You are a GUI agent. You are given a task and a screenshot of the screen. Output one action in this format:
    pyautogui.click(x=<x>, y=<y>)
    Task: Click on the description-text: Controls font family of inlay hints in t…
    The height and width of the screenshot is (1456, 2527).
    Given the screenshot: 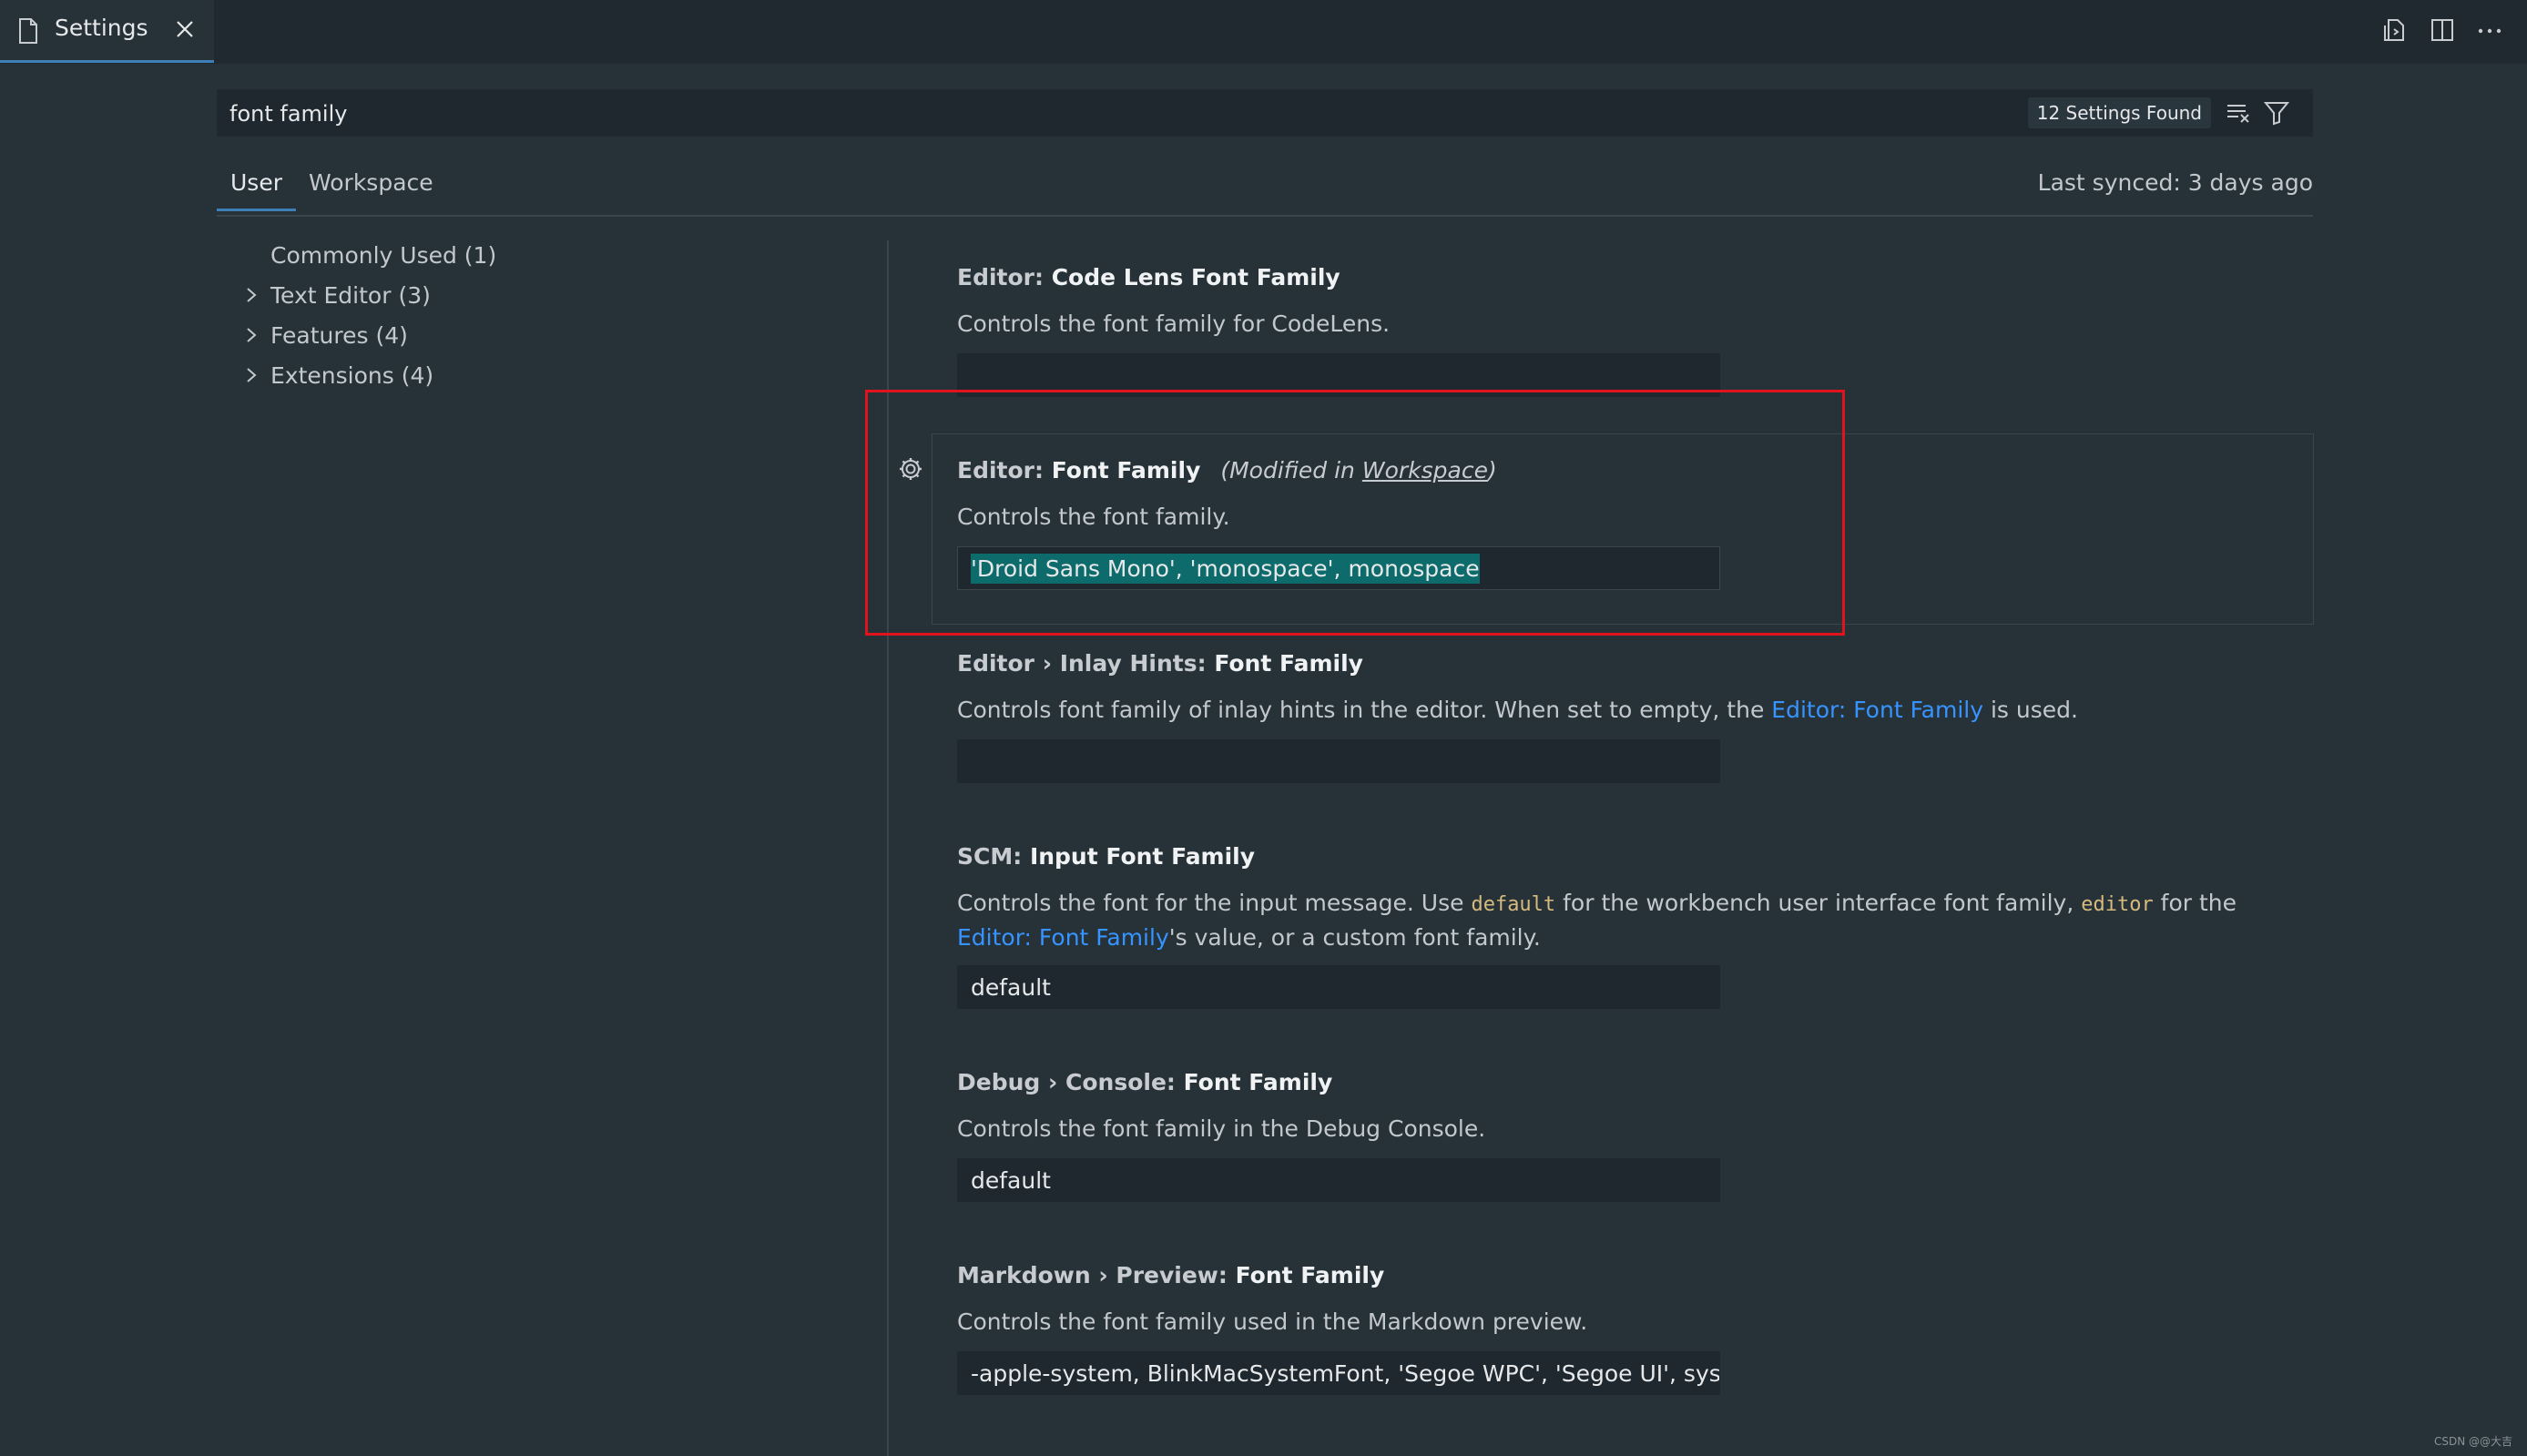 What is the action you would take?
    pyautogui.click(x=1364, y=710)
    